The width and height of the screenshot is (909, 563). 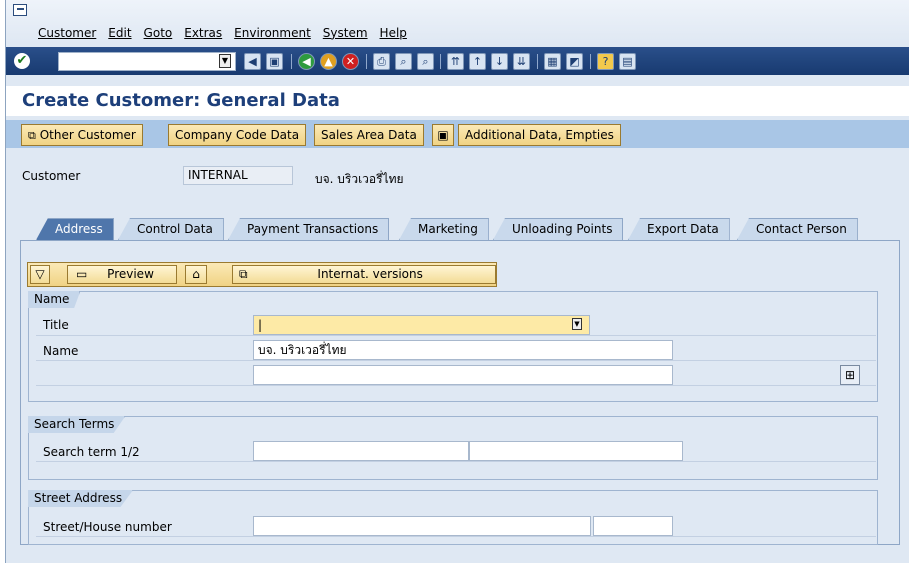 I want to click on dropdown-arrow-icon: ▼, so click(x=577, y=324).